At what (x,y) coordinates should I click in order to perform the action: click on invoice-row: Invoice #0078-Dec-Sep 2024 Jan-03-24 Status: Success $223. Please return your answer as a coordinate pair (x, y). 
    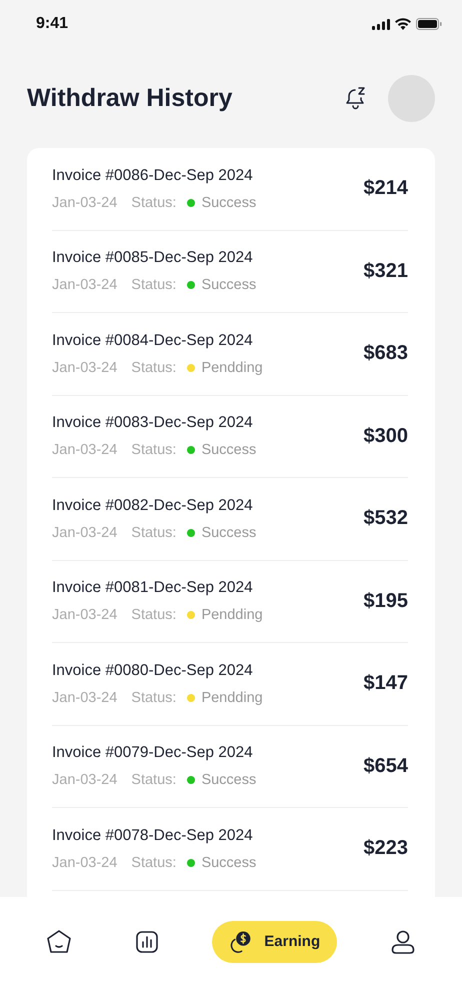
    Looking at the image, I should click on (230, 849).